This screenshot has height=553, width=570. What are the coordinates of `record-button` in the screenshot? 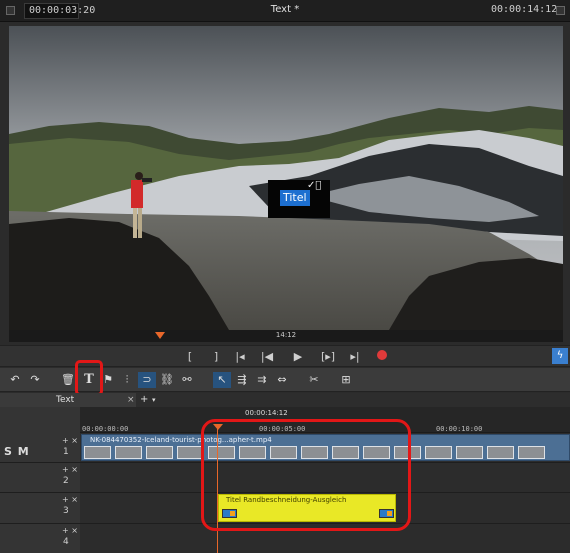 It's located at (382, 355).